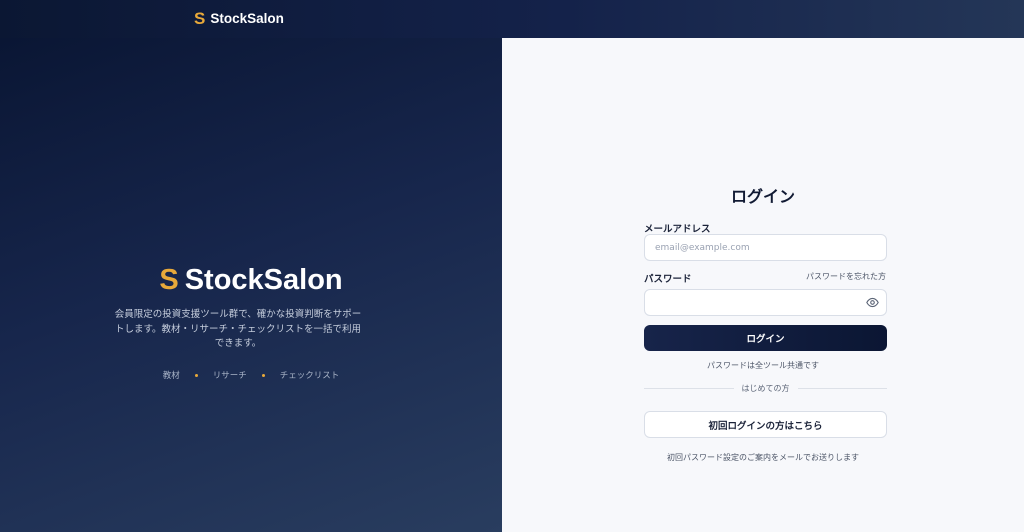 The height and width of the screenshot is (532, 1024). Describe the element at coordinates (765, 424) in the screenshot. I see `first-login-button: 初回ログインの方はこちら` at that location.